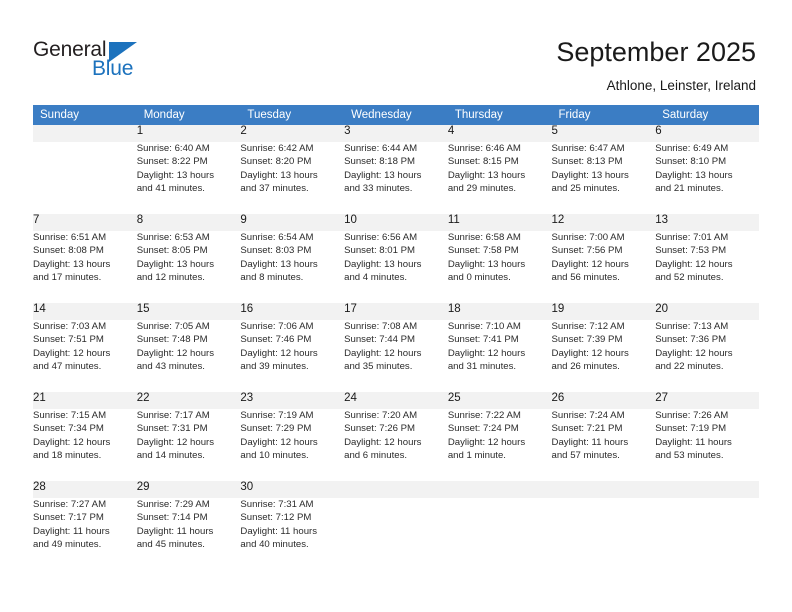  What do you see at coordinates (188, 489) in the screenshot?
I see `day-number: 29` at bounding box center [188, 489].